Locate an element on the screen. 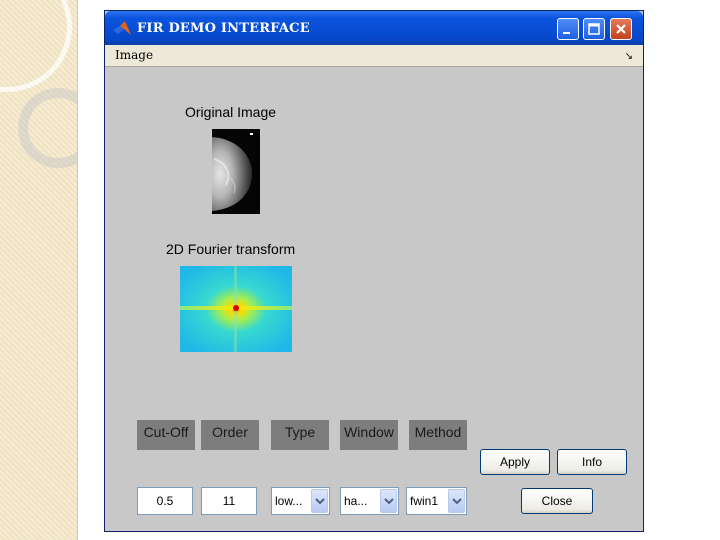  matlab-logo-icon is located at coordinates (122, 28).